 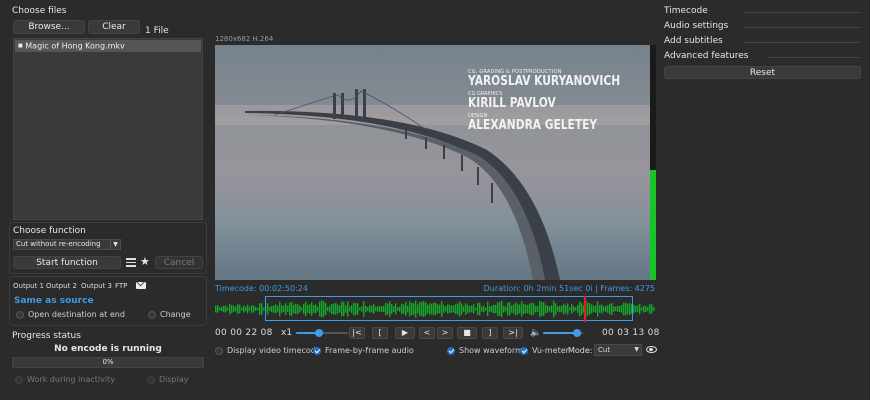 What do you see at coordinates (75, 46) in the screenshot?
I see `file-name: Magic of Hong Kong.mkv` at bounding box center [75, 46].